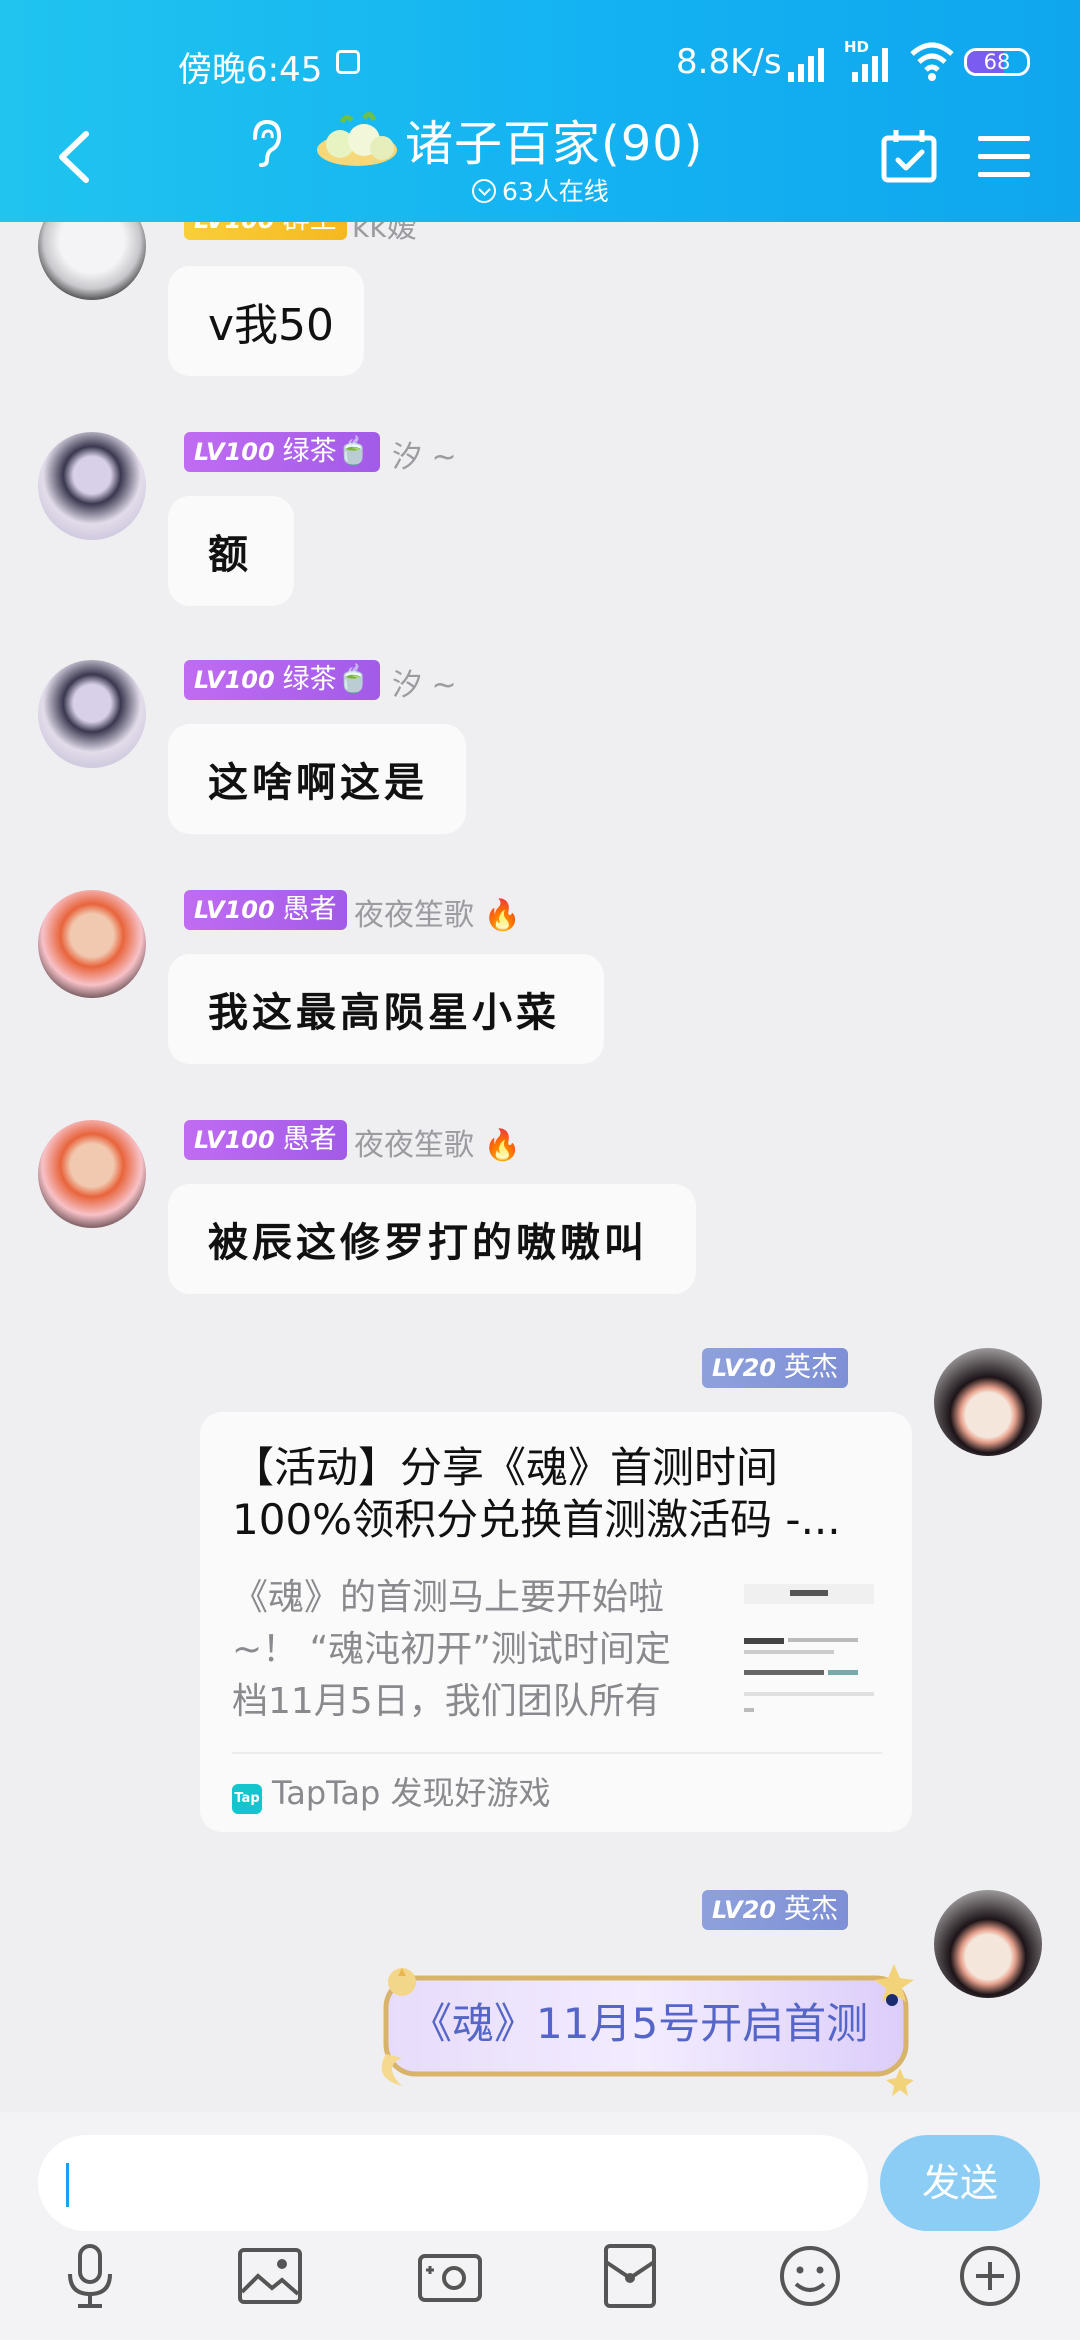 This screenshot has width=1080, height=2340. I want to click on battery-indicator: 68, so click(997, 62).